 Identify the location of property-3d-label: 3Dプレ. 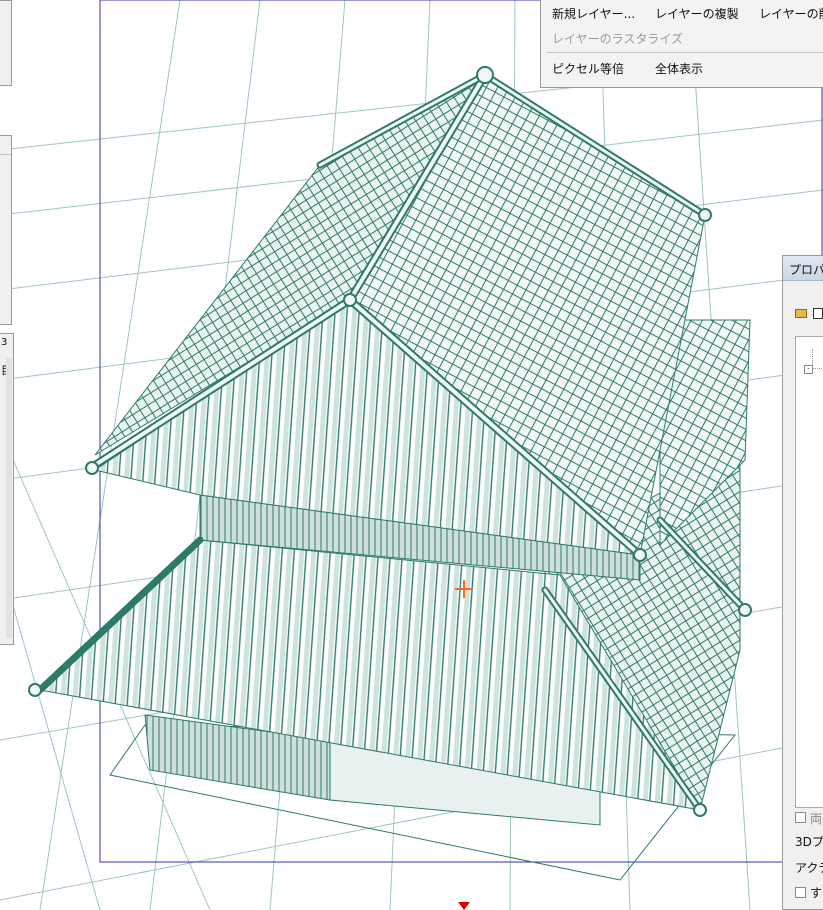
(809, 842).